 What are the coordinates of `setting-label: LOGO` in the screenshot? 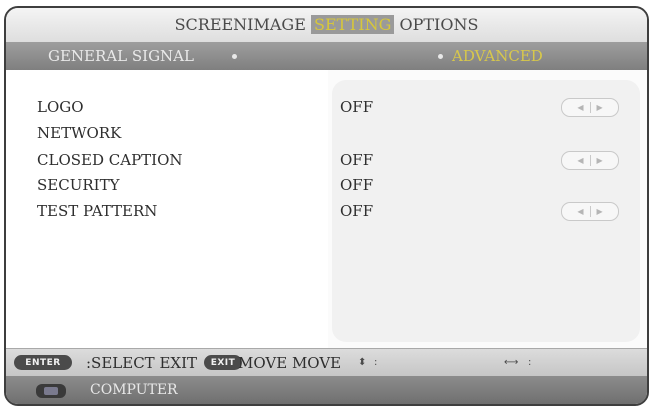 It's located at (60, 107).